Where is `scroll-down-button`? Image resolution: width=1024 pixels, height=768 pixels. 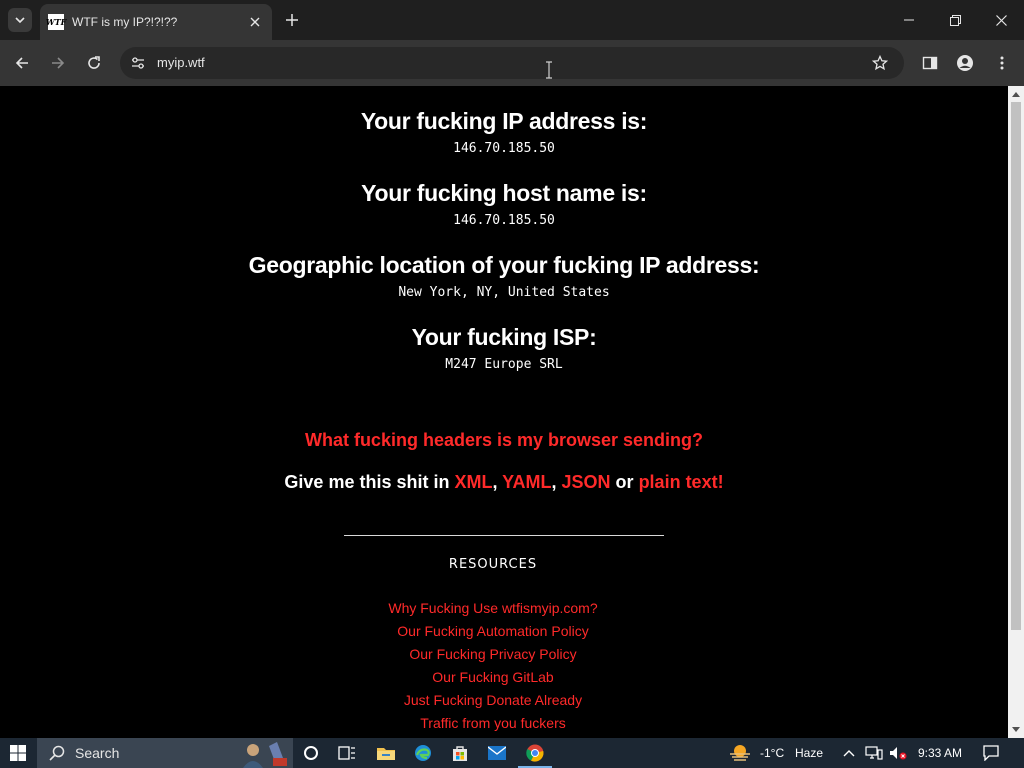 scroll-down-button is located at coordinates (1016, 730).